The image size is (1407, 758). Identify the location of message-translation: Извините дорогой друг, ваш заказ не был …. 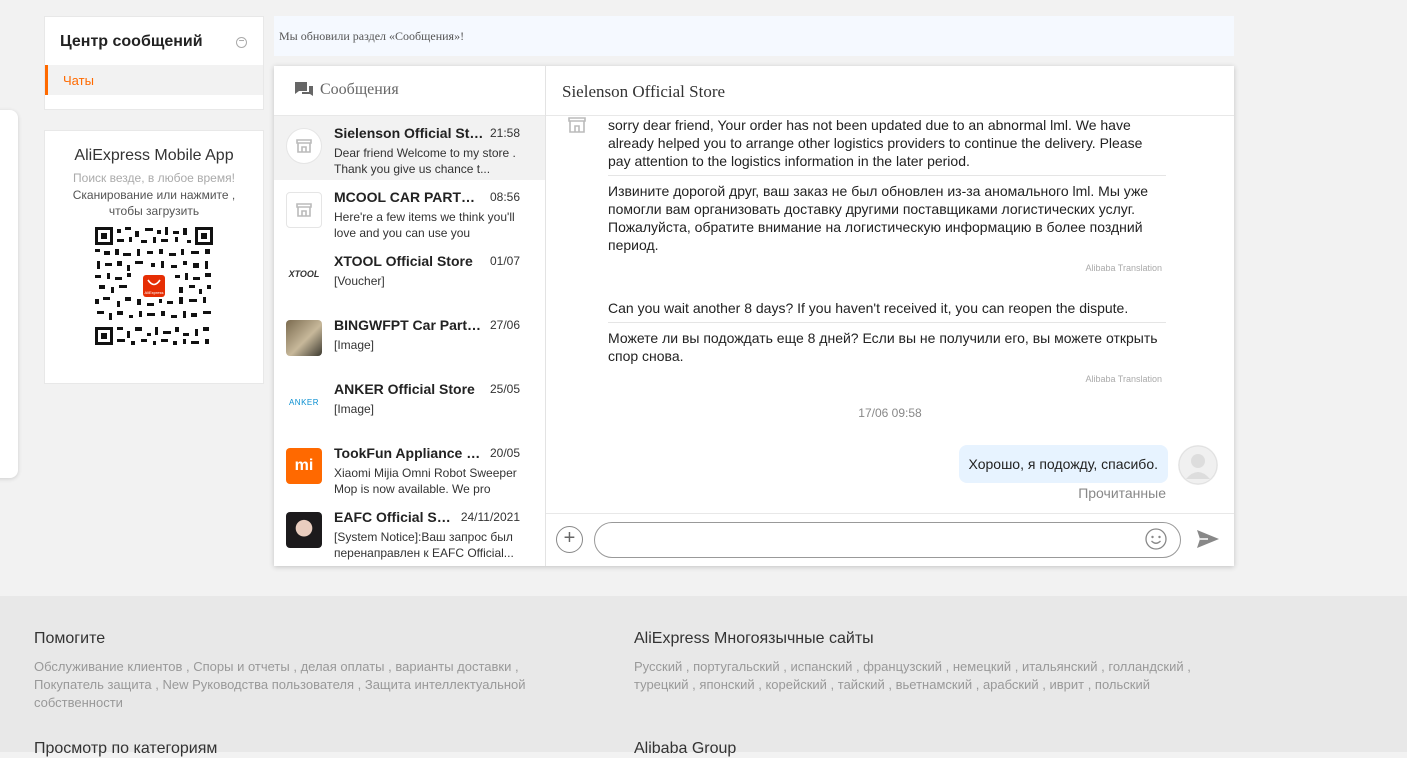
(878, 218).